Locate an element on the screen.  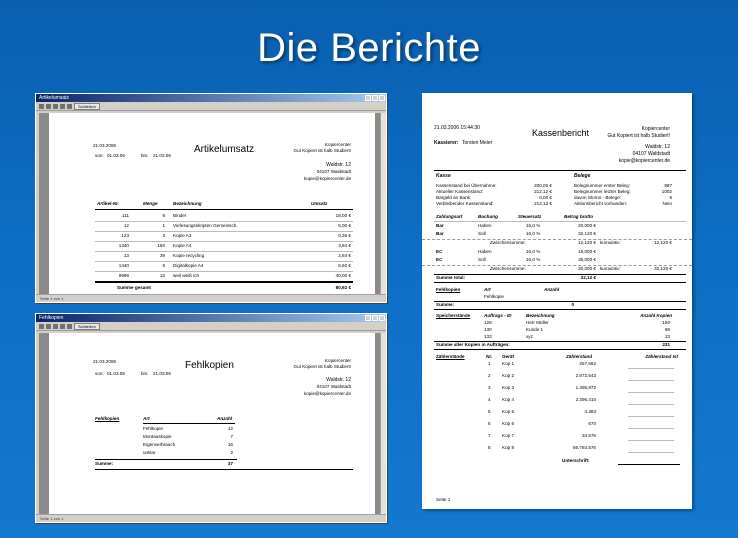
table-row: EC Haben 16,0 % 15,000 € is located at coordinates (516, 251).